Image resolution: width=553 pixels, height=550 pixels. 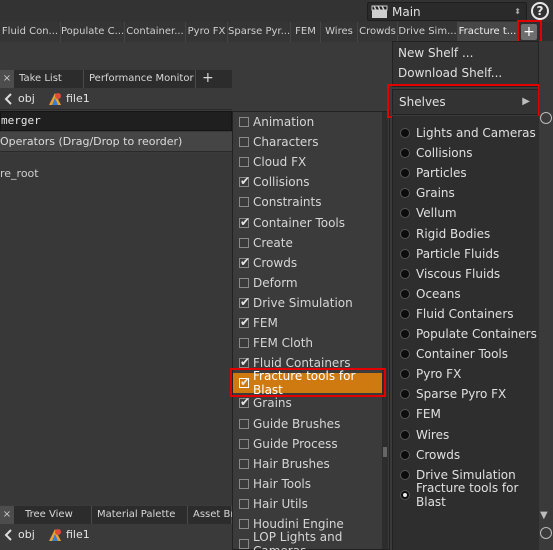 What do you see at coordinates (116, 121) in the screenshot?
I see `operator-search-input: merger` at bounding box center [116, 121].